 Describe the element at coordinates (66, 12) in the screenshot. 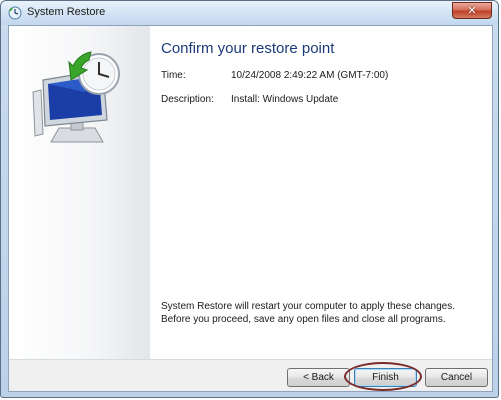

I see `window-title: System Restore` at that location.